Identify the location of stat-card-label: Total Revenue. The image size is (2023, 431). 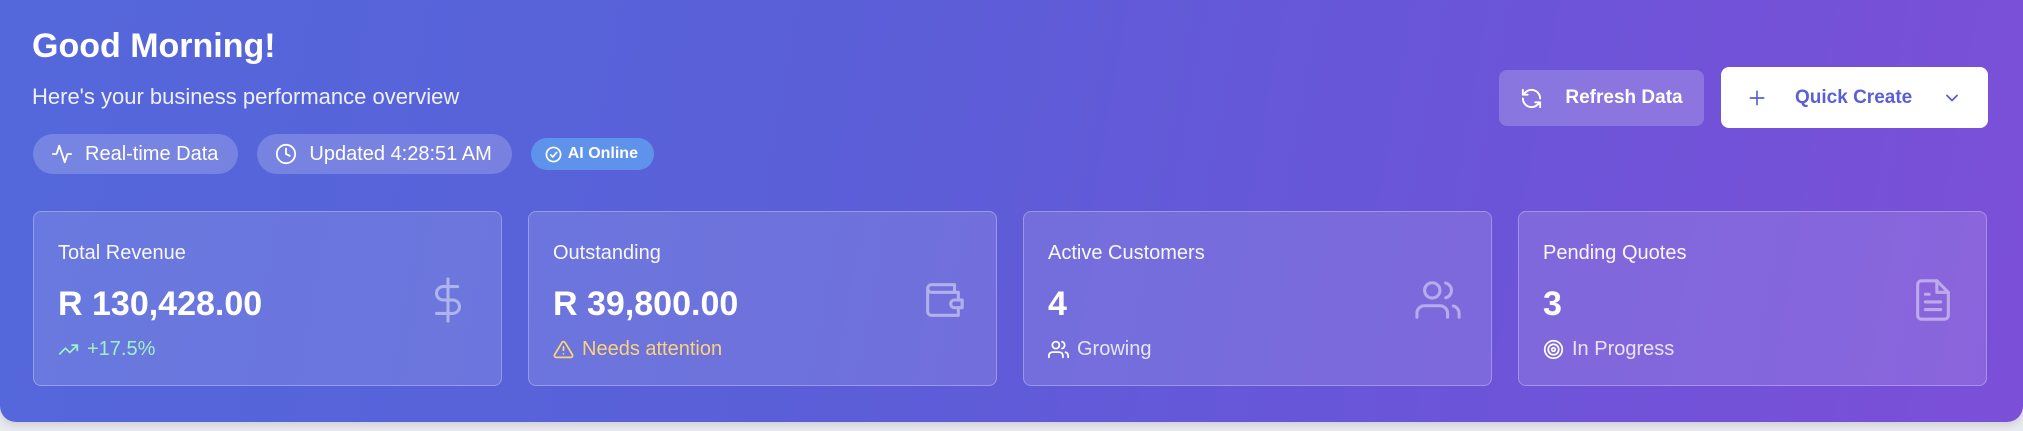
(122, 253).